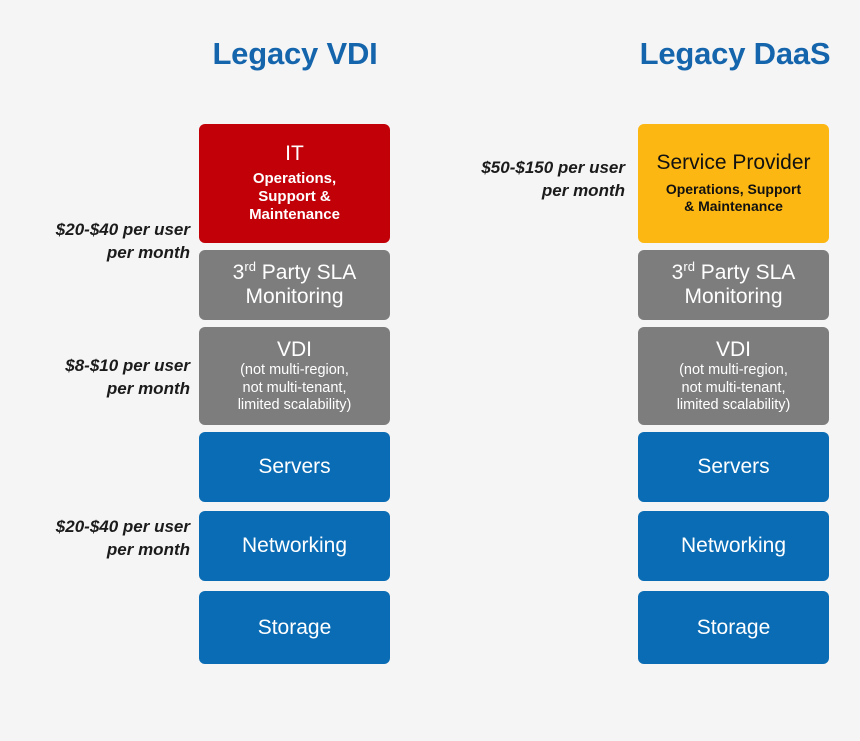 The image size is (860, 741). Describe the element at coordinates (294, 178) in the screenshot. I see `box-it-subtitle-line-1: Operations,` at that location.